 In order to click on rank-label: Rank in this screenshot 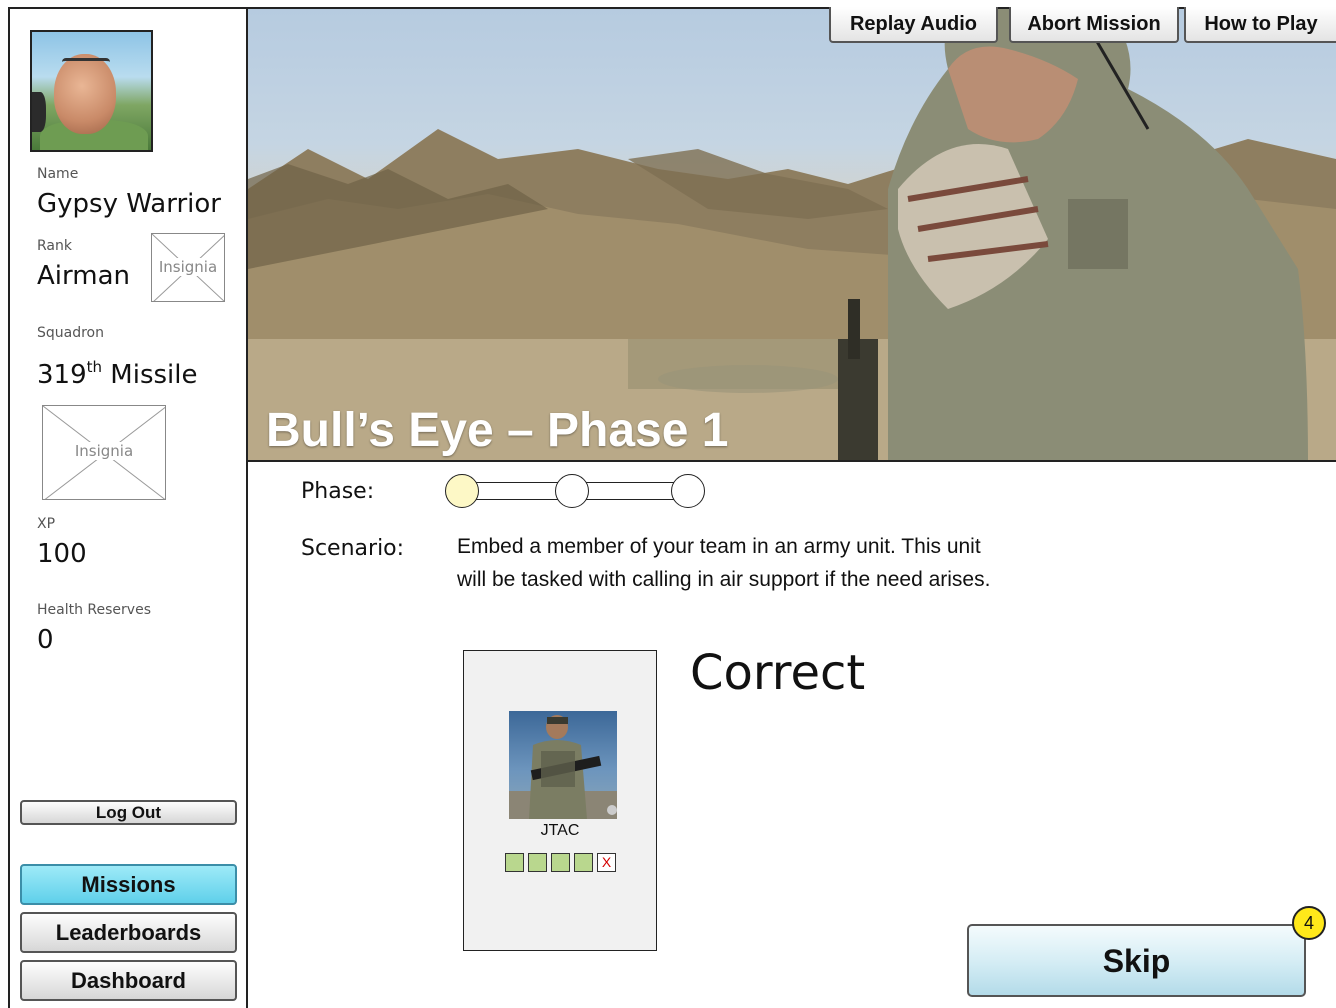, I will do `click(54, 246)`.